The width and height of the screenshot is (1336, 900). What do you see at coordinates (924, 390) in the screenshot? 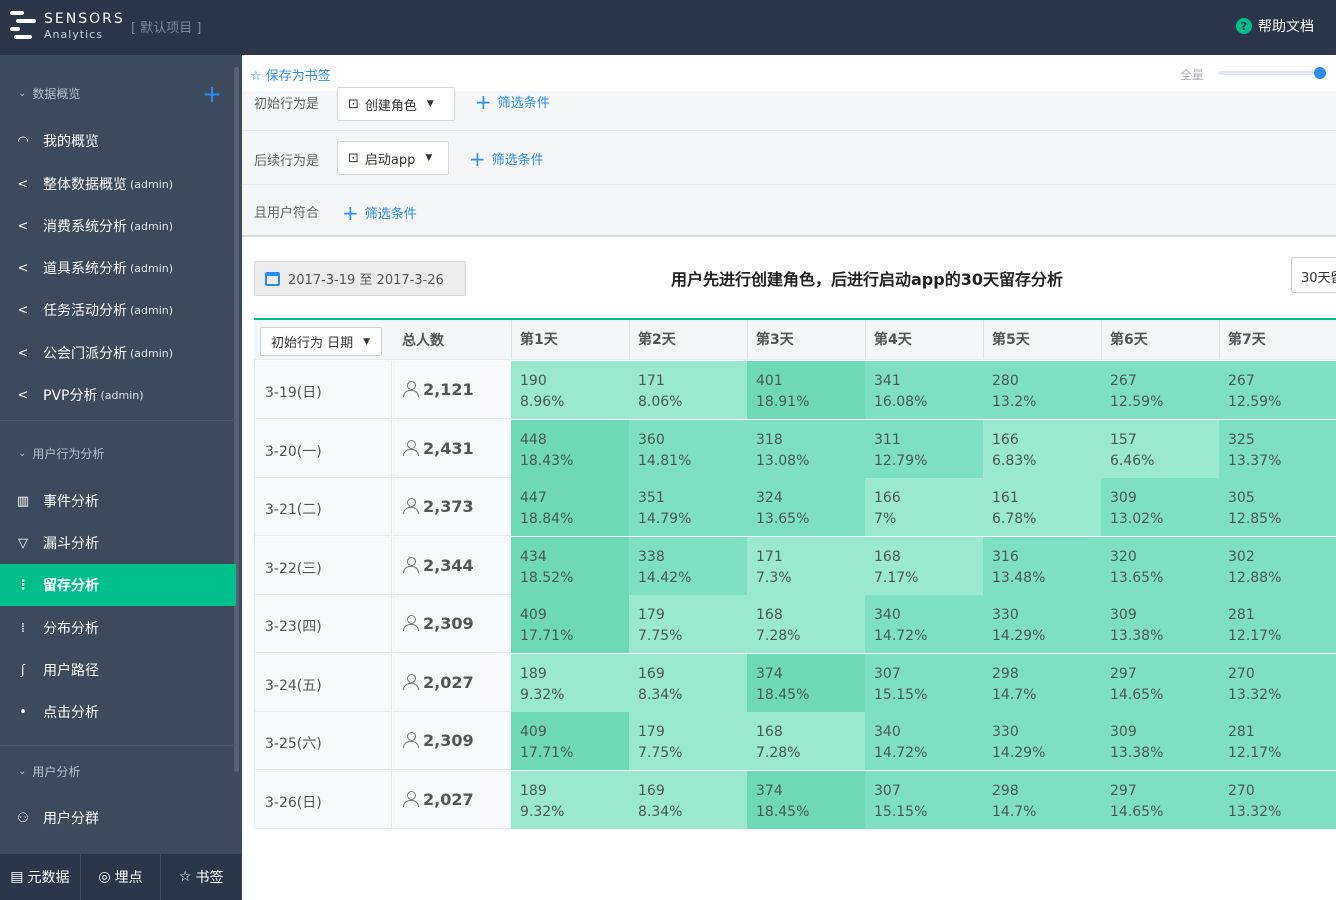
I see `retention-cell: 341 16.08%` at bounding box center [924, 390].